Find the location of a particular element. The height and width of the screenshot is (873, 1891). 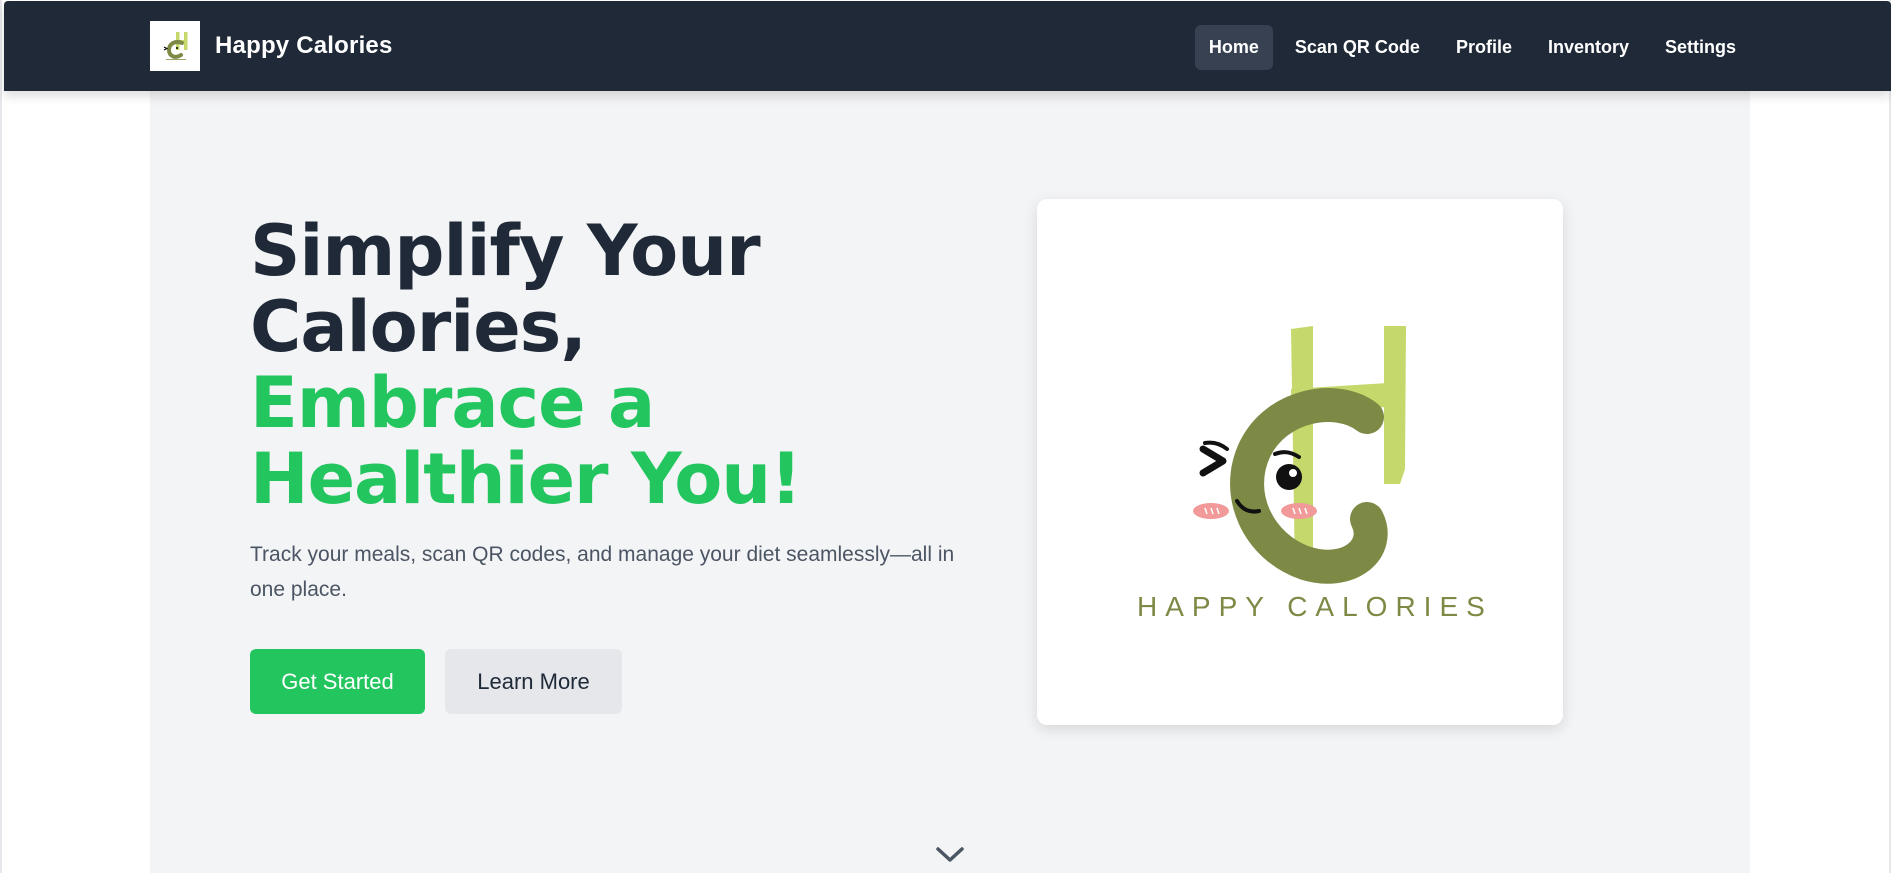

nav-item-settings: Settings is located at coordinates (1700, 47).